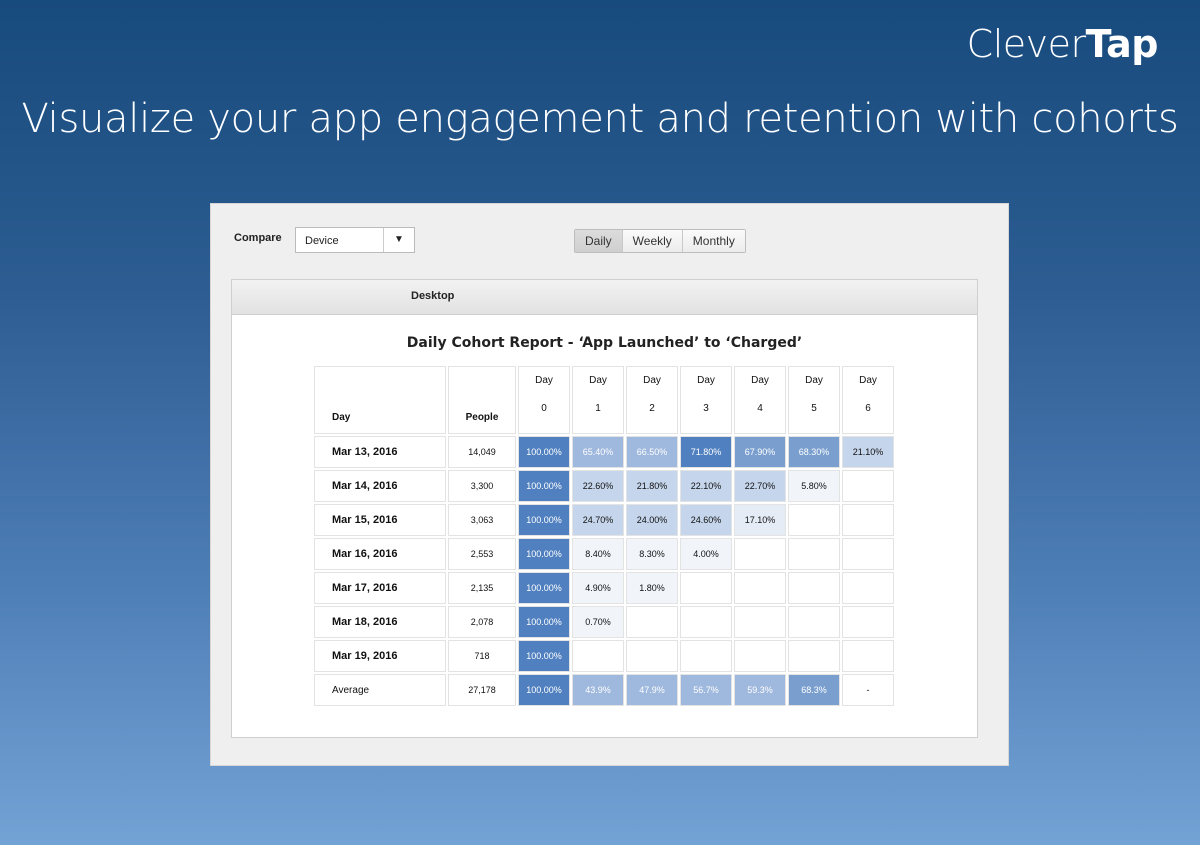 The width and height of the screenshot is (1200, 845). Describe the element at coordinates (652, 241) in the screenshot. I see `tab-weekly: Weekly` at that location.